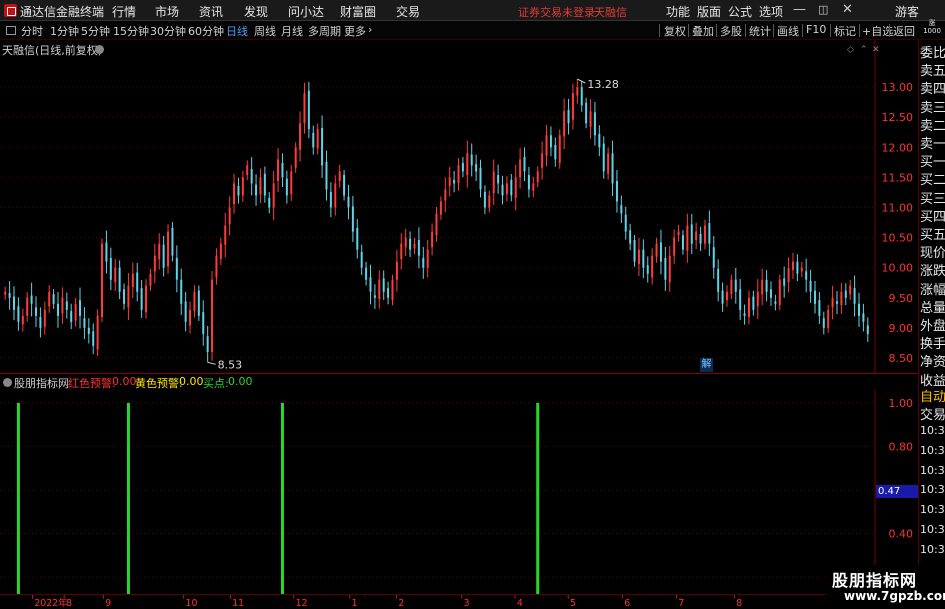  What do you see at coordinates (847, 9) in the screenshot?
I see `close-icon: ✕` at bounding box center [847, 9].